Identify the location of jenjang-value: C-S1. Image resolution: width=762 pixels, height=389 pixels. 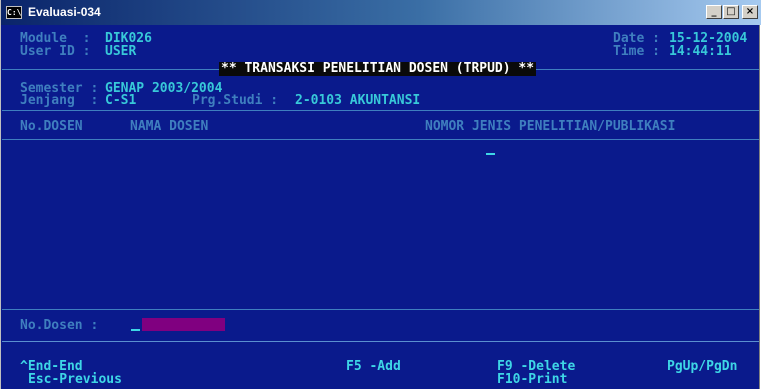
(121, 100).